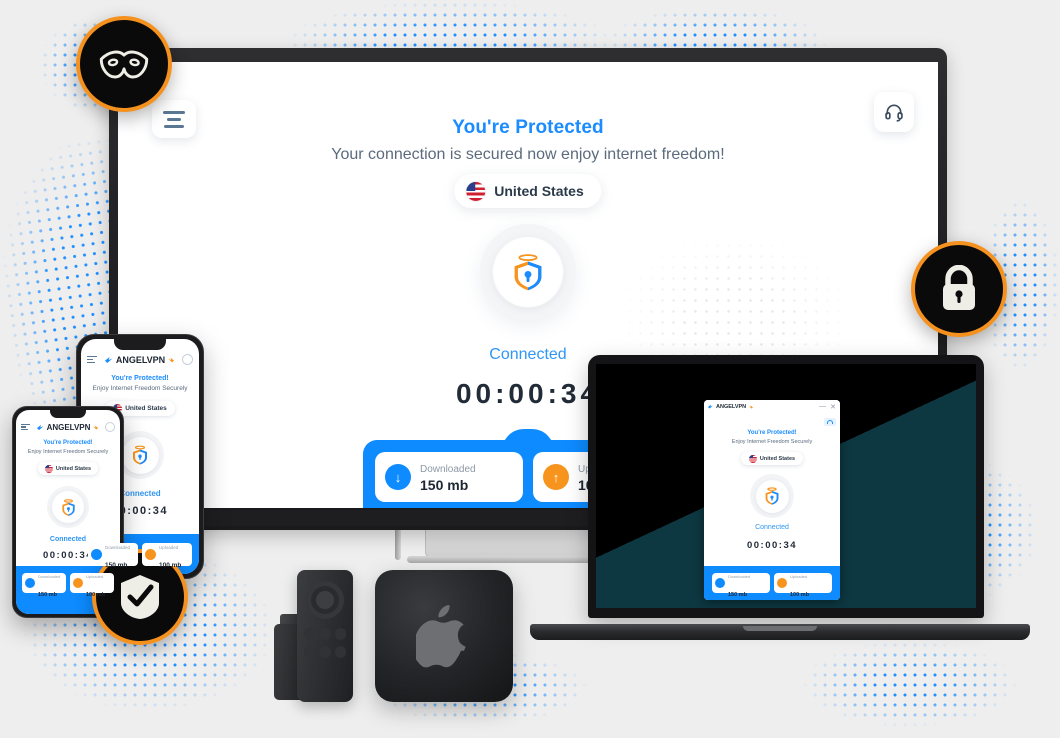  Describe the element at coordinates (325, 600) in the screenshot. I see `remote-dpad` at that location.